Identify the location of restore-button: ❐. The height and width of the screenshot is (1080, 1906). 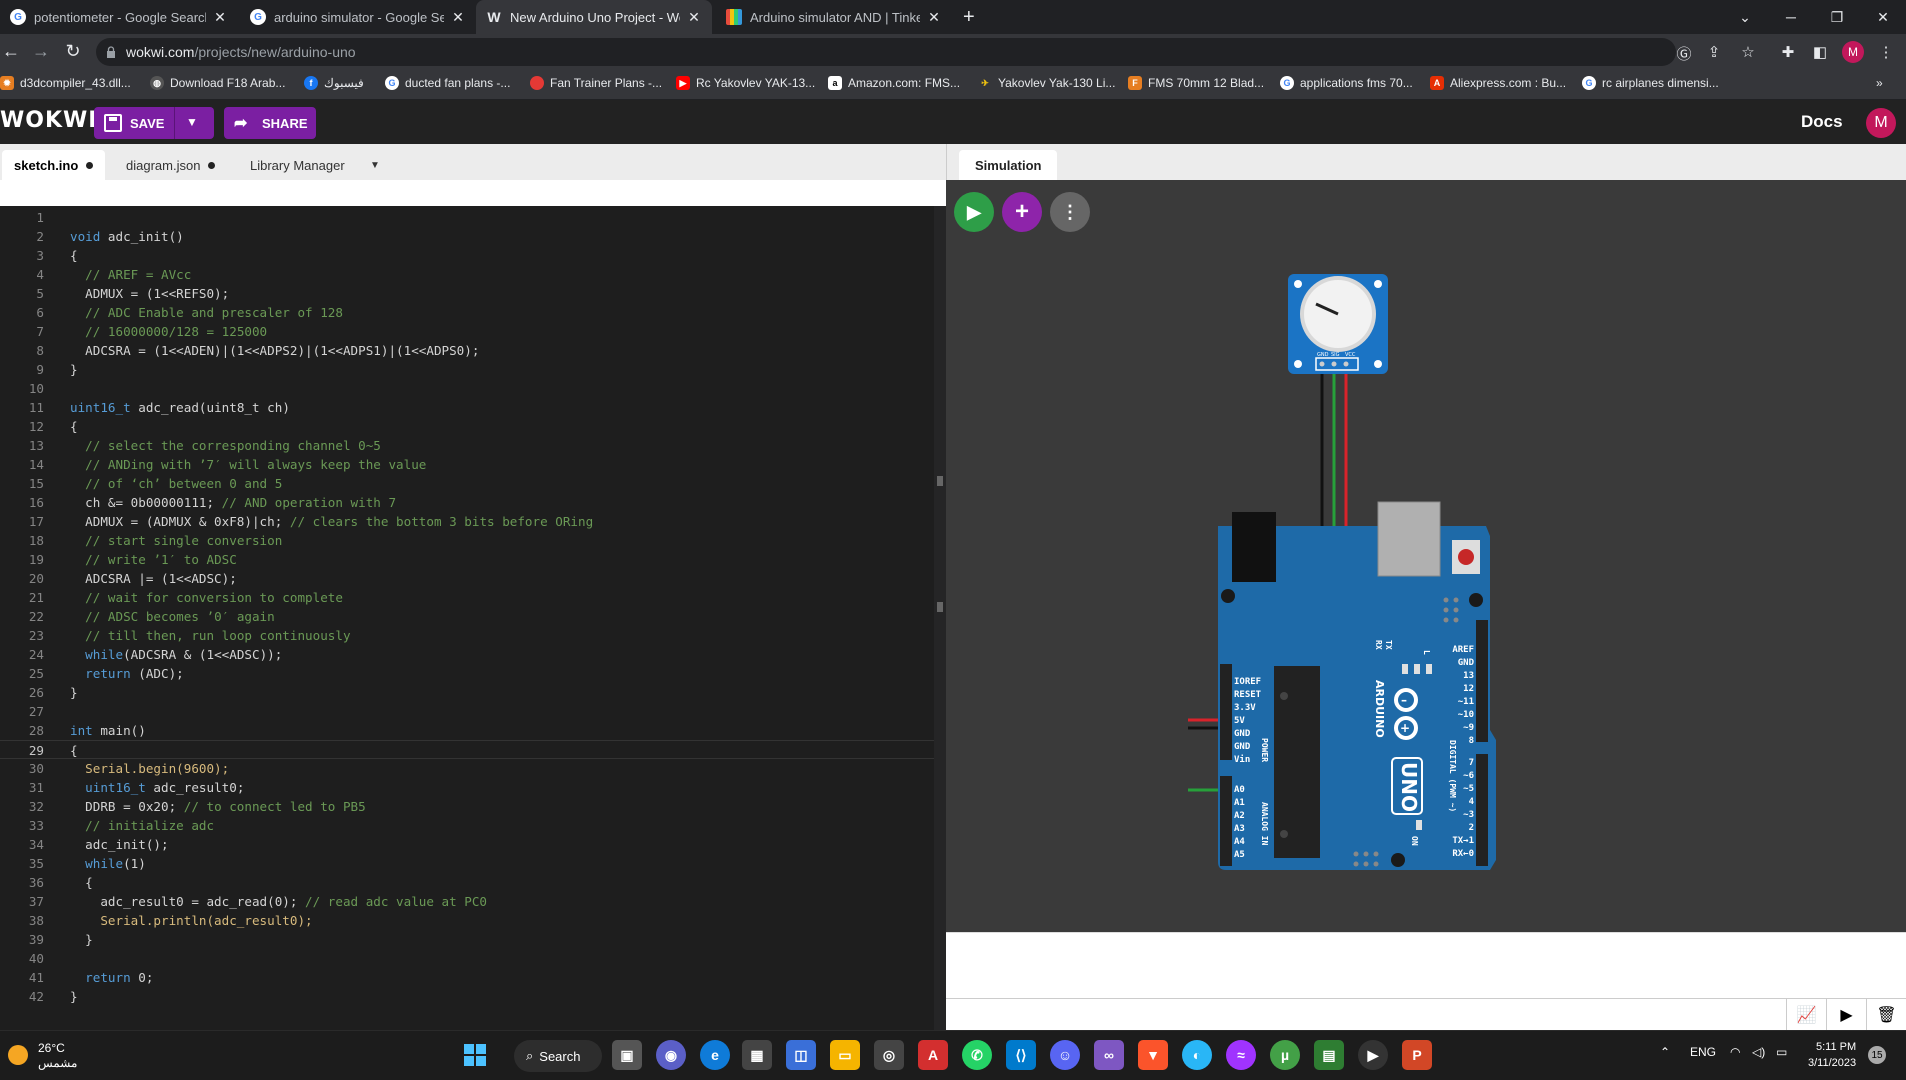
(1837, 17).